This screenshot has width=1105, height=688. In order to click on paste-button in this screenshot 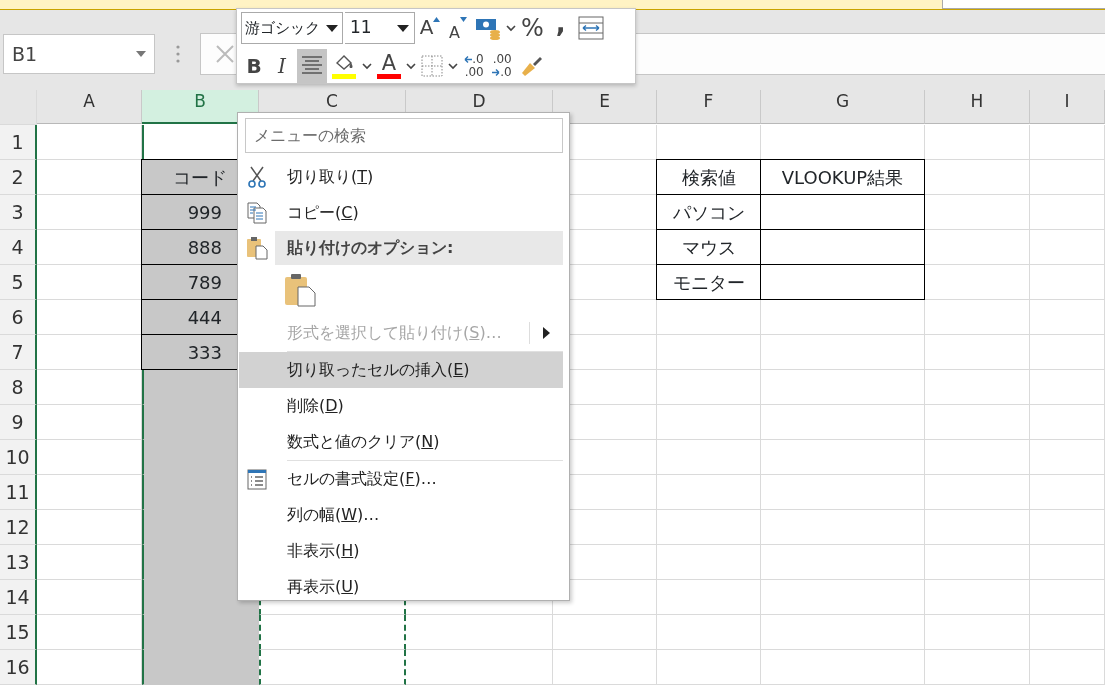, I will do `click(300, 290)`.